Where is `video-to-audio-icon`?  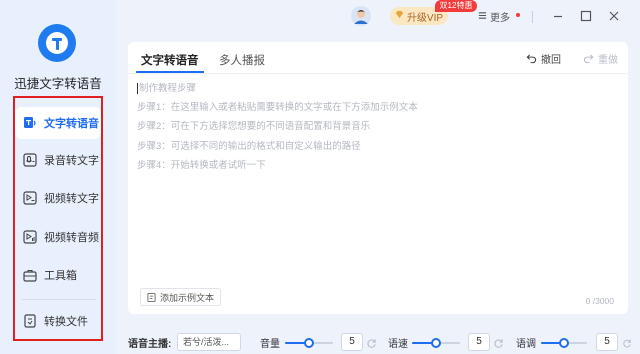
video-to-audio-icon is located at coordinates (30, 237).